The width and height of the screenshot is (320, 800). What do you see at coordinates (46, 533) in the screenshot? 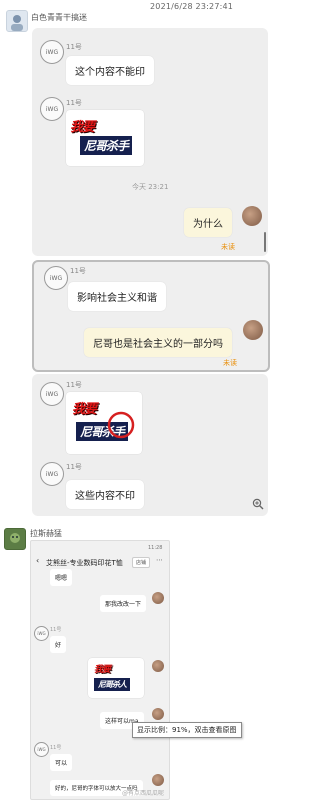
I see `poster-username: 拉斯赫猛` at bounding box center [46, 533].